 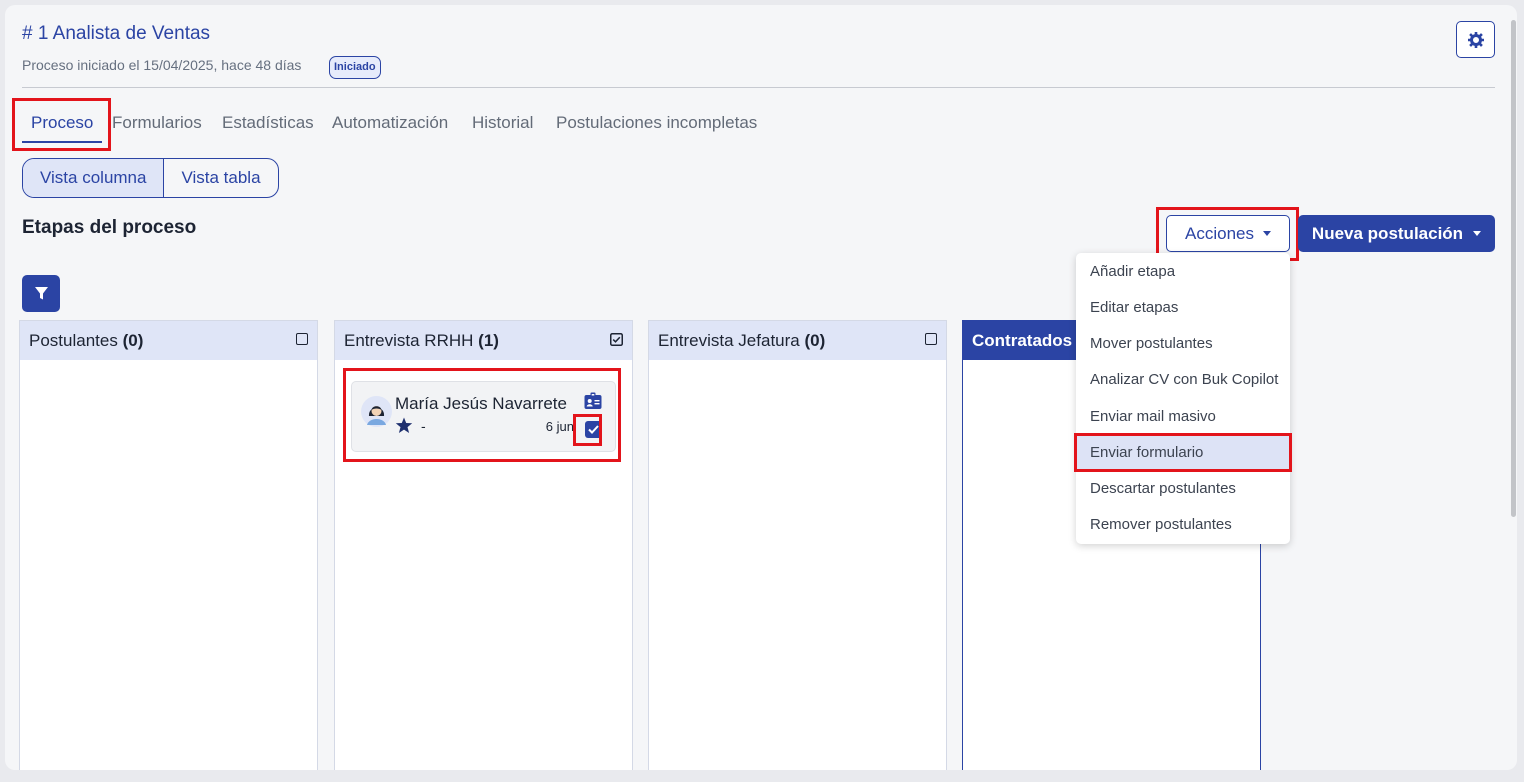 What do you see at coordinates (116, 33) in the screenshot?
I see `page-title: # 1 Analista de Ventas` at bounding box center [116, 33].